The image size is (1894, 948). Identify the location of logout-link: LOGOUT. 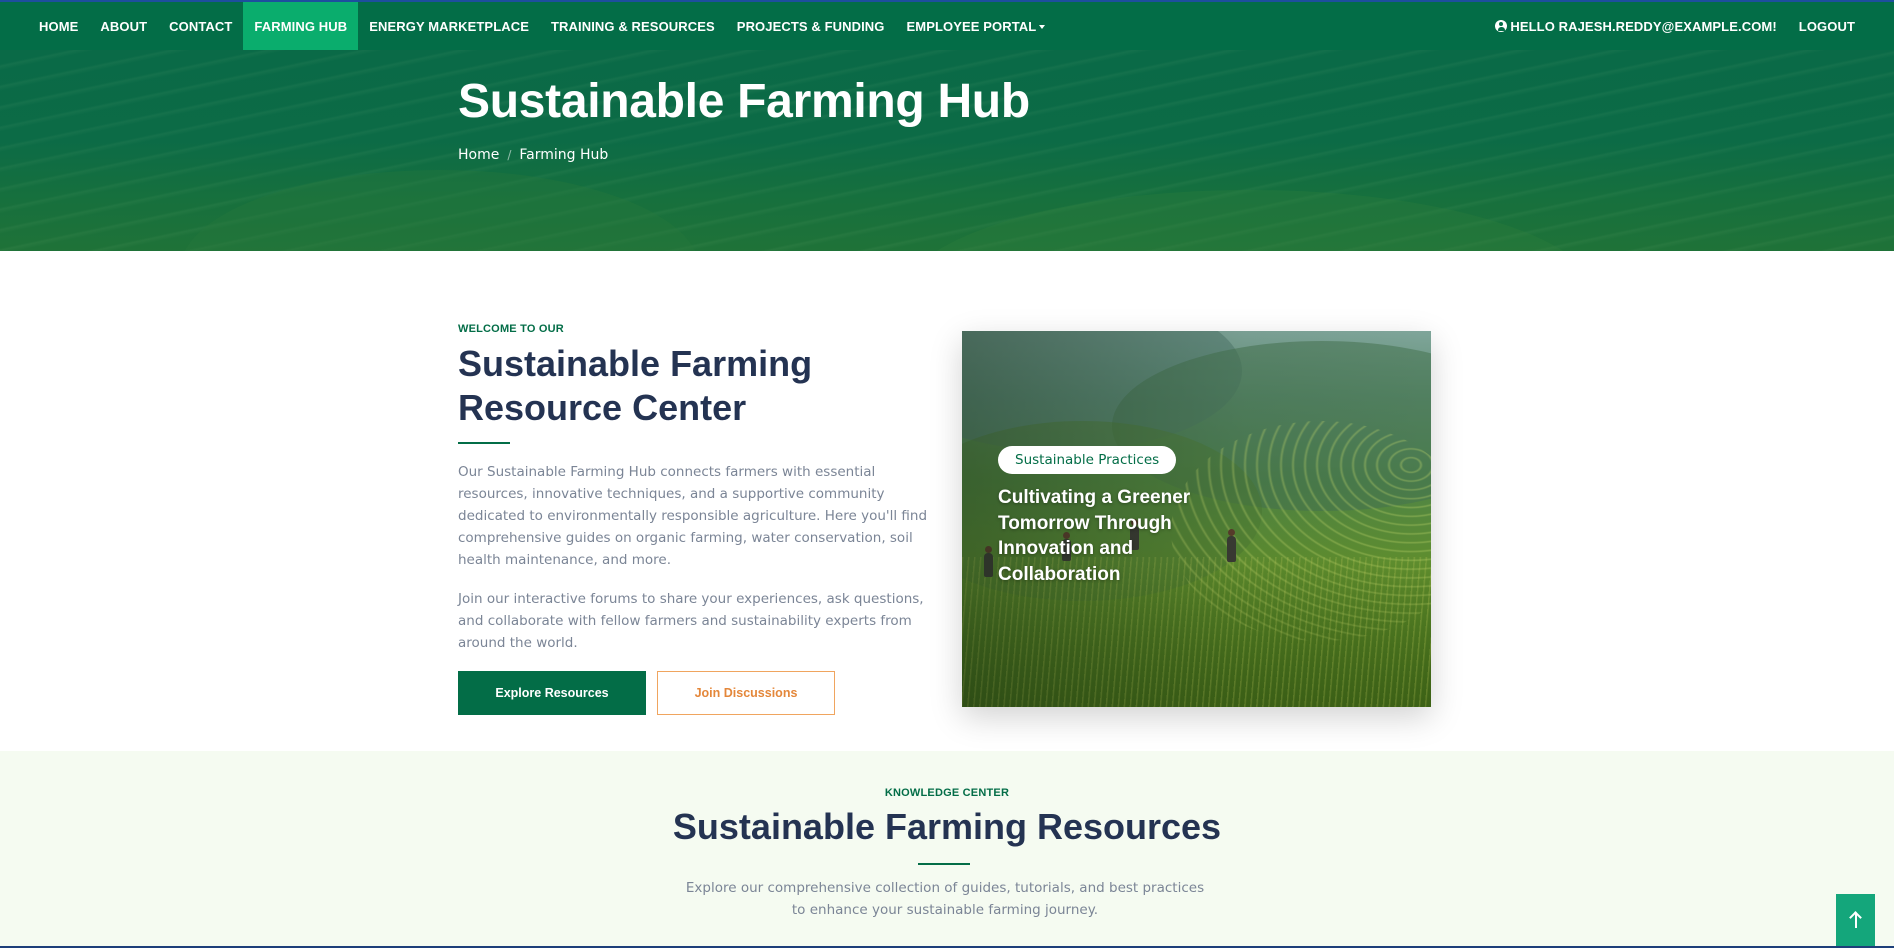
(1827, 26).